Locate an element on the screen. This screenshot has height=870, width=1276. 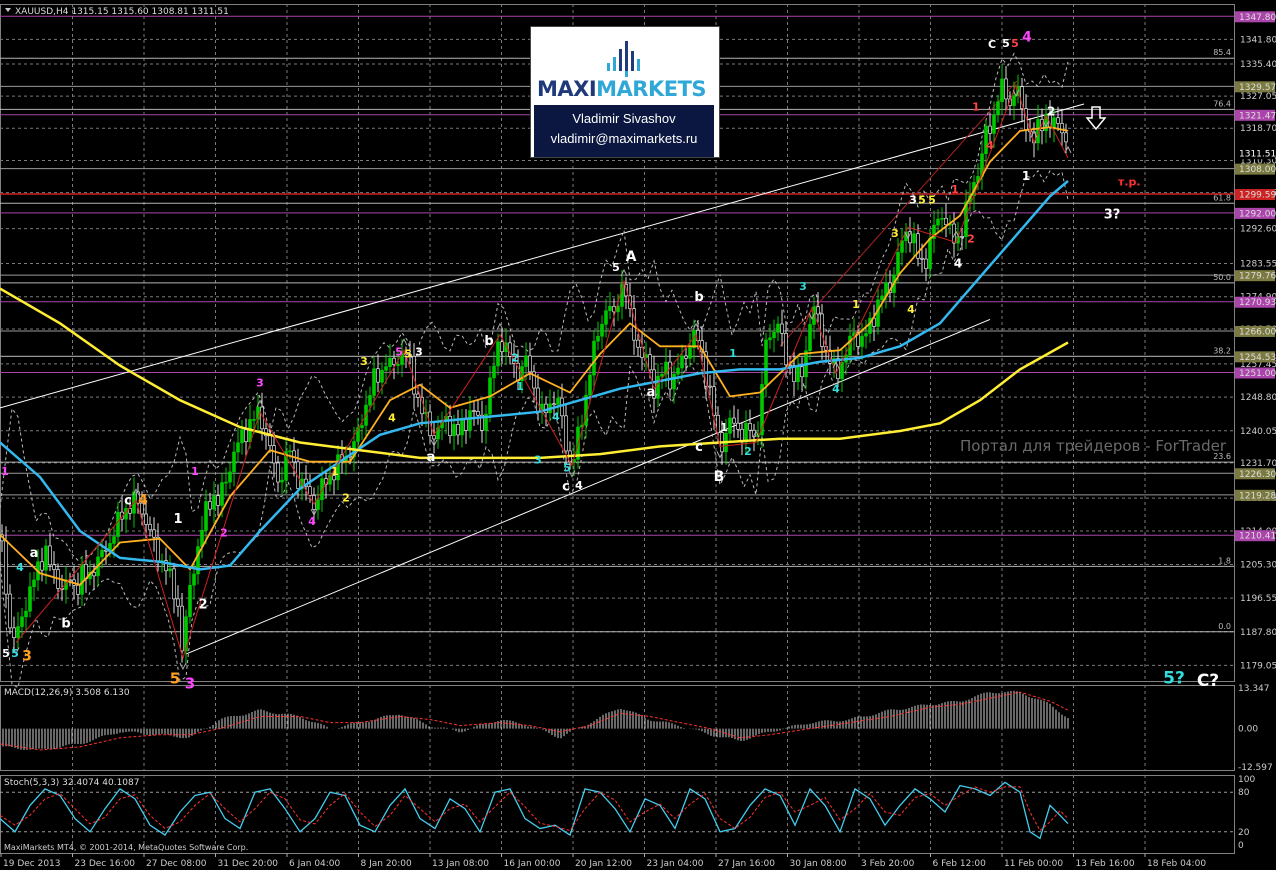
stoch-y-tick-label: 80 is located at coordinates (1244, 793).